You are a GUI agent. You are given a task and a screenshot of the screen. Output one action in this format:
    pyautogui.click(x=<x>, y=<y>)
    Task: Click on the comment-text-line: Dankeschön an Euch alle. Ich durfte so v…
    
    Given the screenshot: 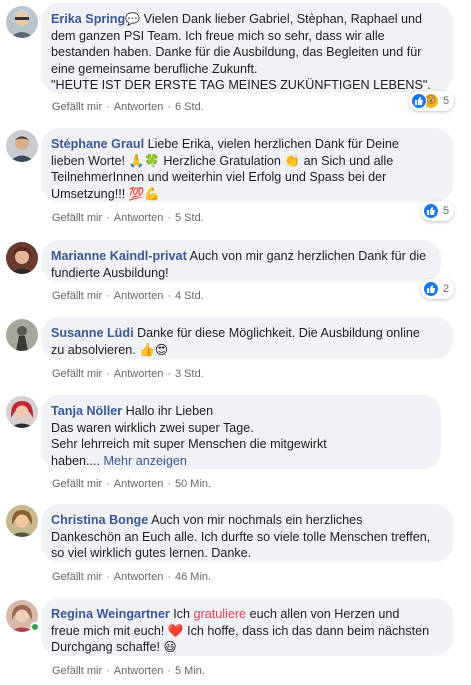 What is the action you would take?
    pyautogui.click(x=241, y=536)
    